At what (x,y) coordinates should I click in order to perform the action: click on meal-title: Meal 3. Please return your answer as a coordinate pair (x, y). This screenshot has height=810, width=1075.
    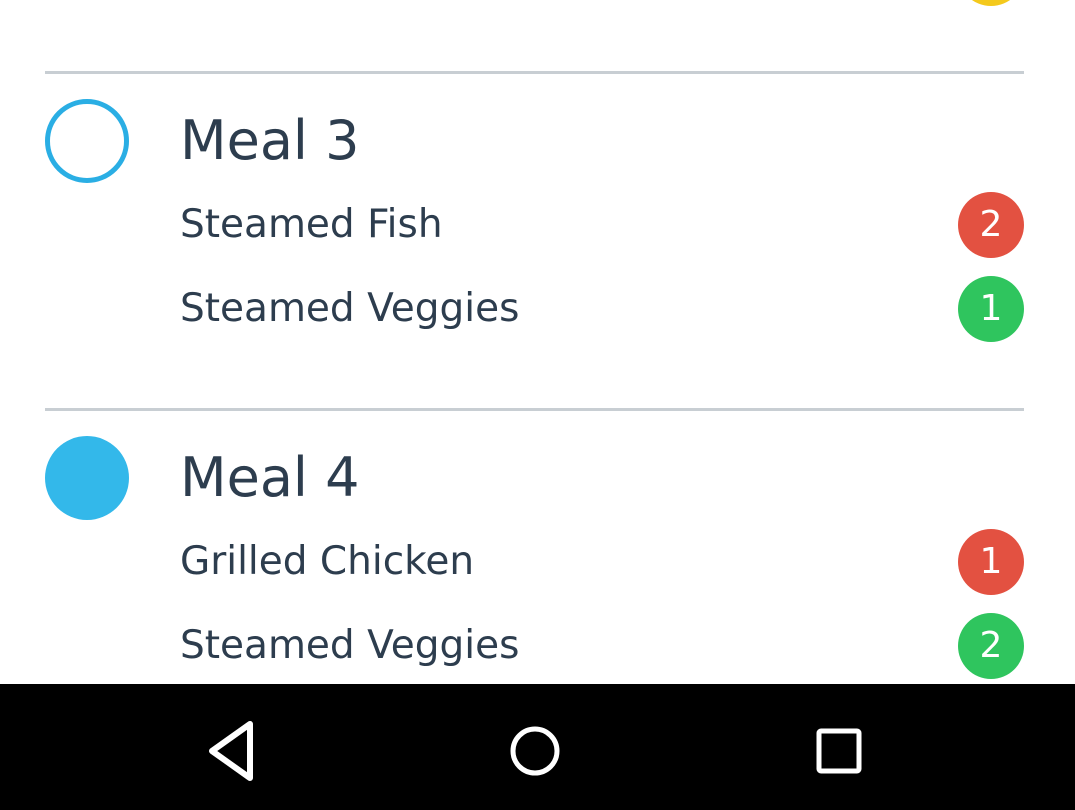
    Looking at the image, I should click on (270, 140).